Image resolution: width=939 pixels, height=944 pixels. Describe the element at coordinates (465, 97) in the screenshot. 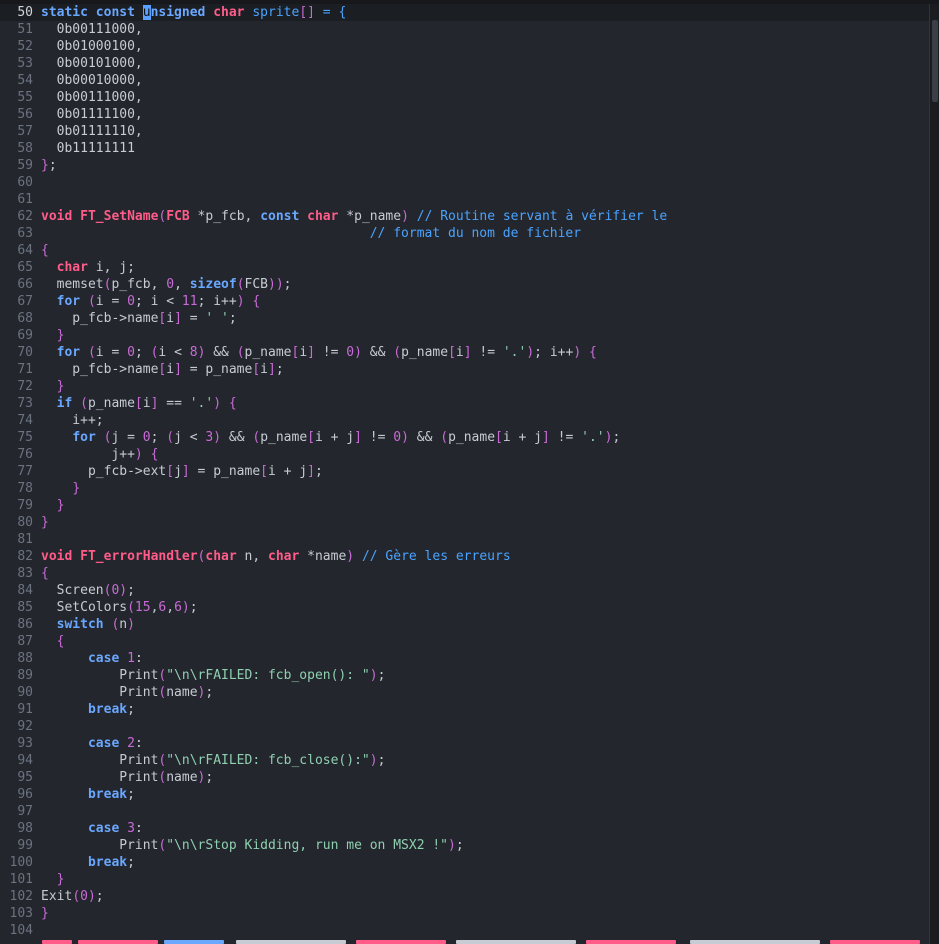

I see `code-line: 55 0b00111000,` at that location.